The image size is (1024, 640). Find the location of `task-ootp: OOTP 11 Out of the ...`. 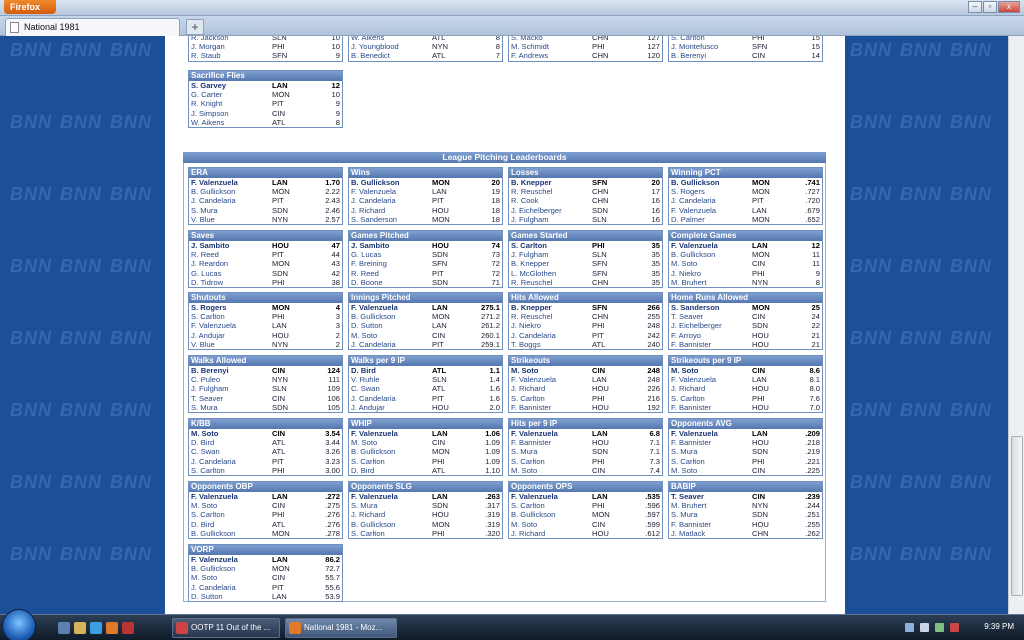

task-ootp: OOTP 11 Out of the ... is located at coordinates (226, 628).